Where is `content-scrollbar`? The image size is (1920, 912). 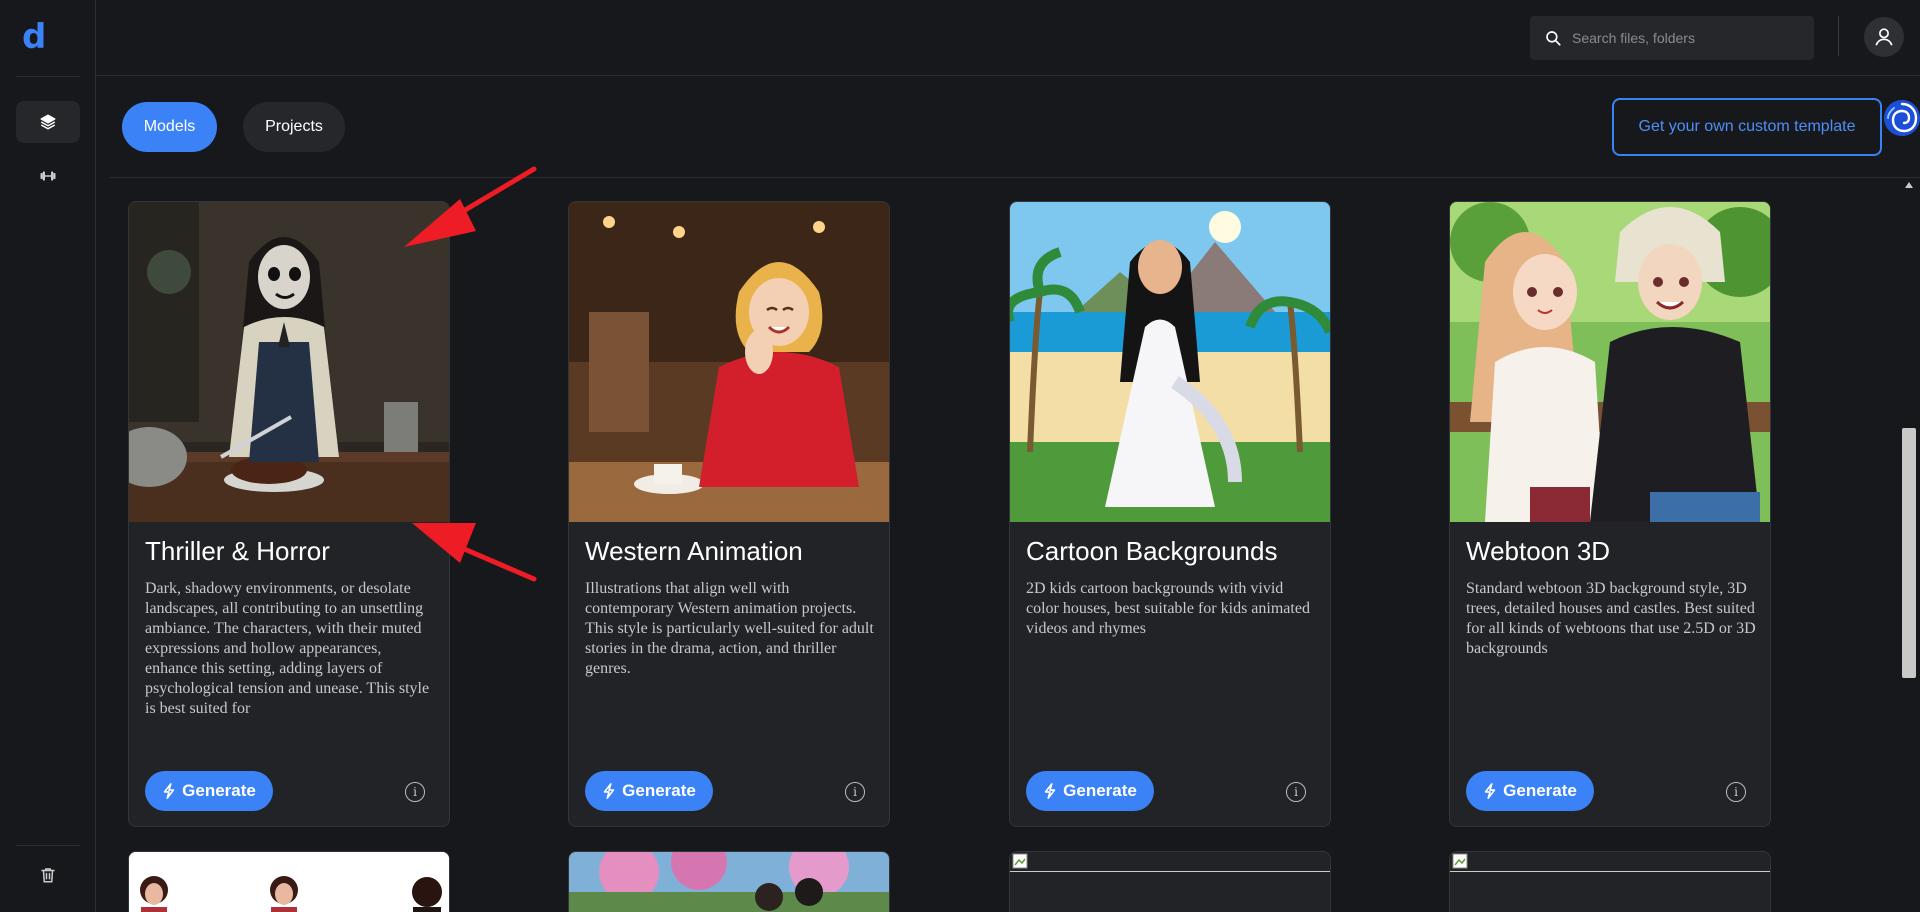
content-scrollbar is located at coordinates (1909, 545).